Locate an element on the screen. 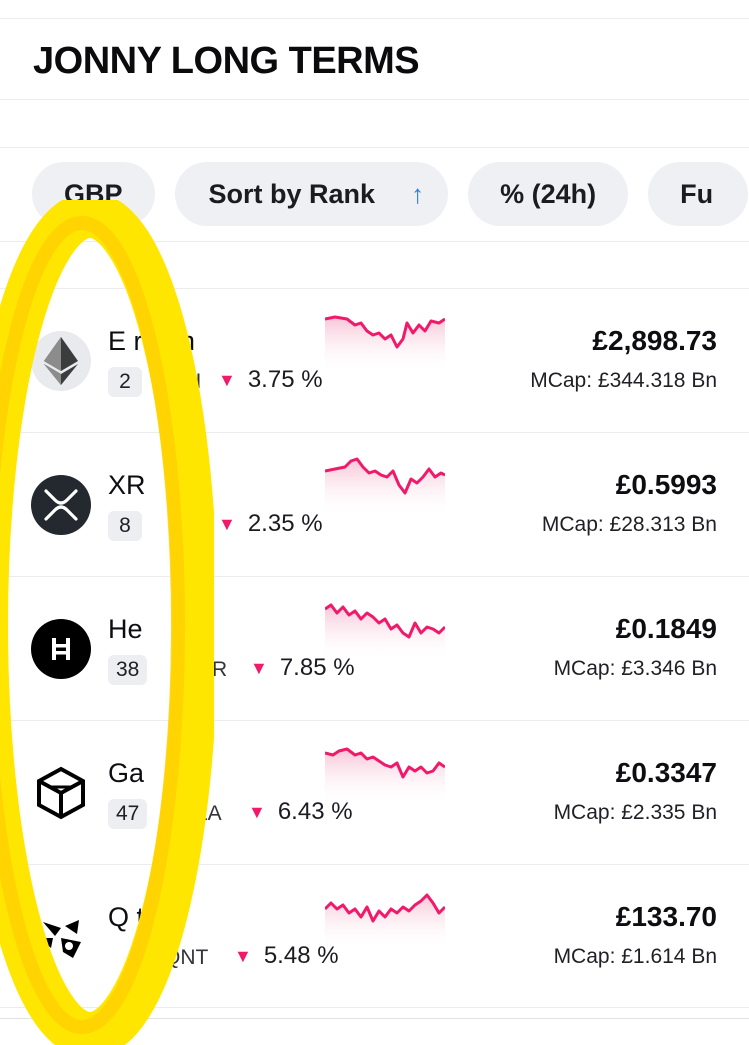  gala-icon is located at coordinates (61, 793).